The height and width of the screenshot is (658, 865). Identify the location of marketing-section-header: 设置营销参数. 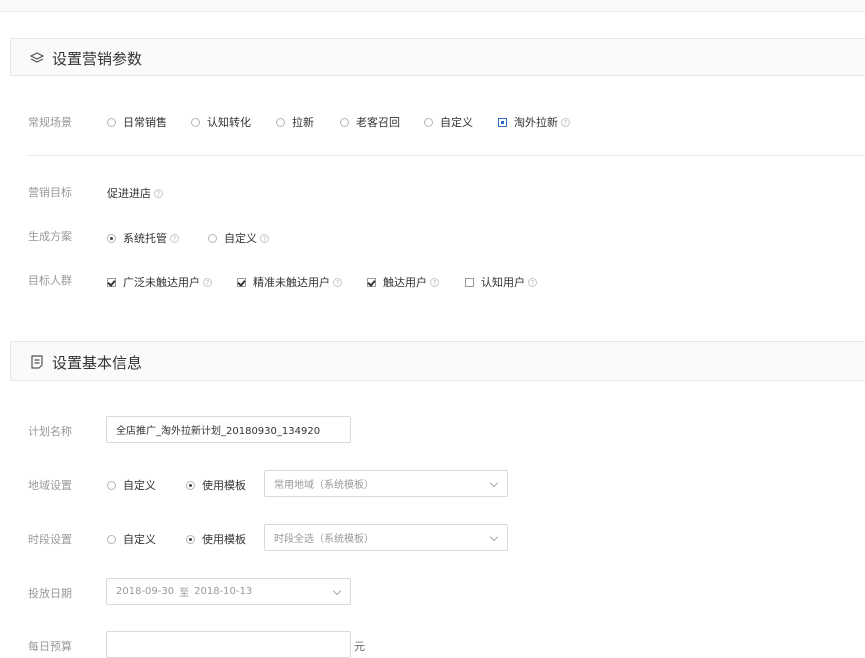
(437, 57).